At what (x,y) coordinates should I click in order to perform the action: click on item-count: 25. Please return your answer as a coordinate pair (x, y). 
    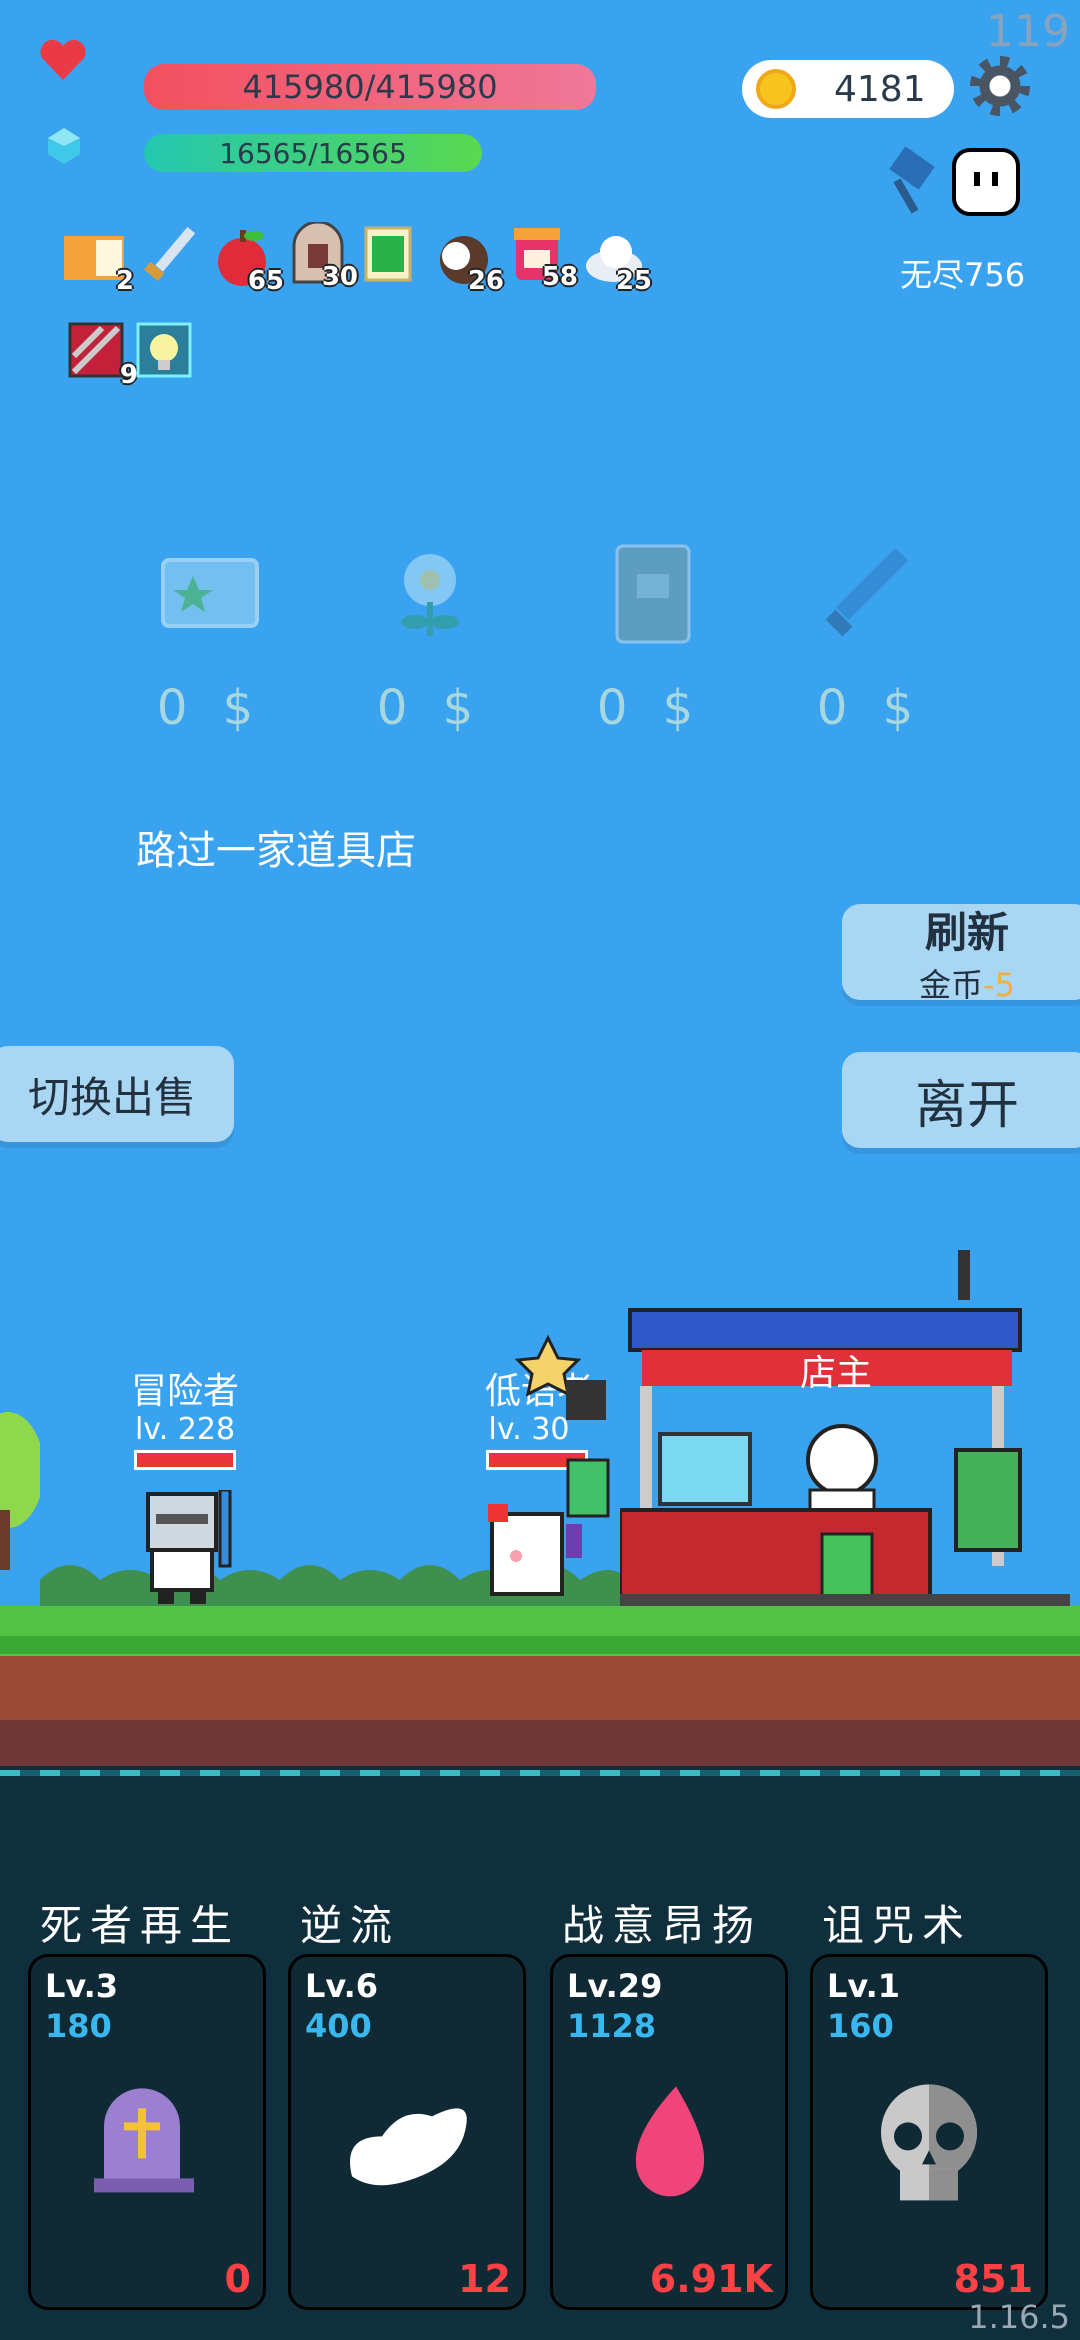
    Looking at the image, I should click on (633, 281).